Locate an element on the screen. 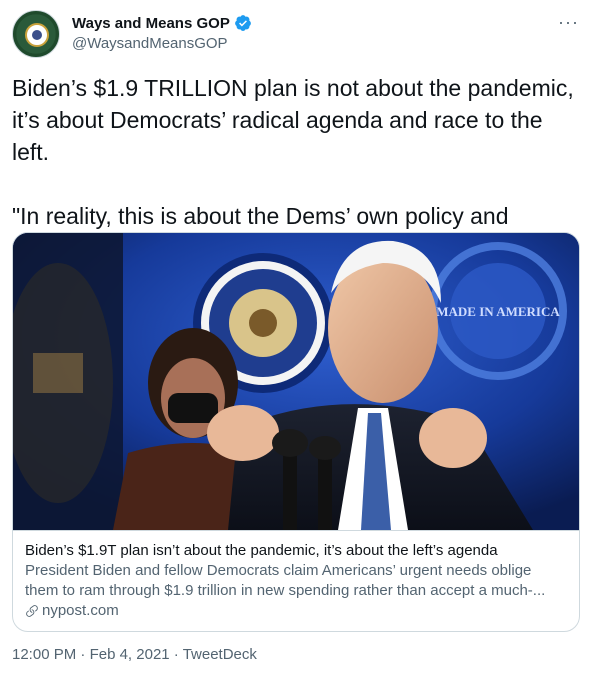 The image size is (595, 680). author-names: Ways and Means GOP @WaysandMeansGOP is located at coordinates (162, 32).